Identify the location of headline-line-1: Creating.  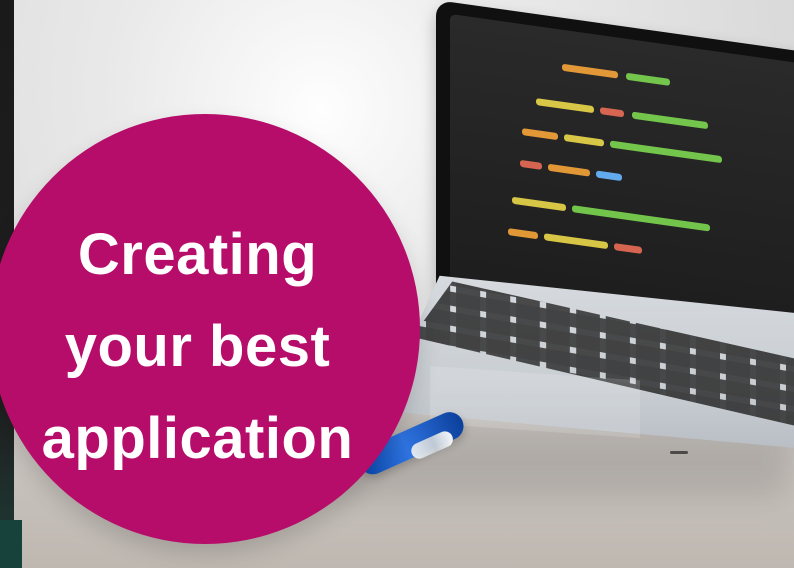
(197, 254).